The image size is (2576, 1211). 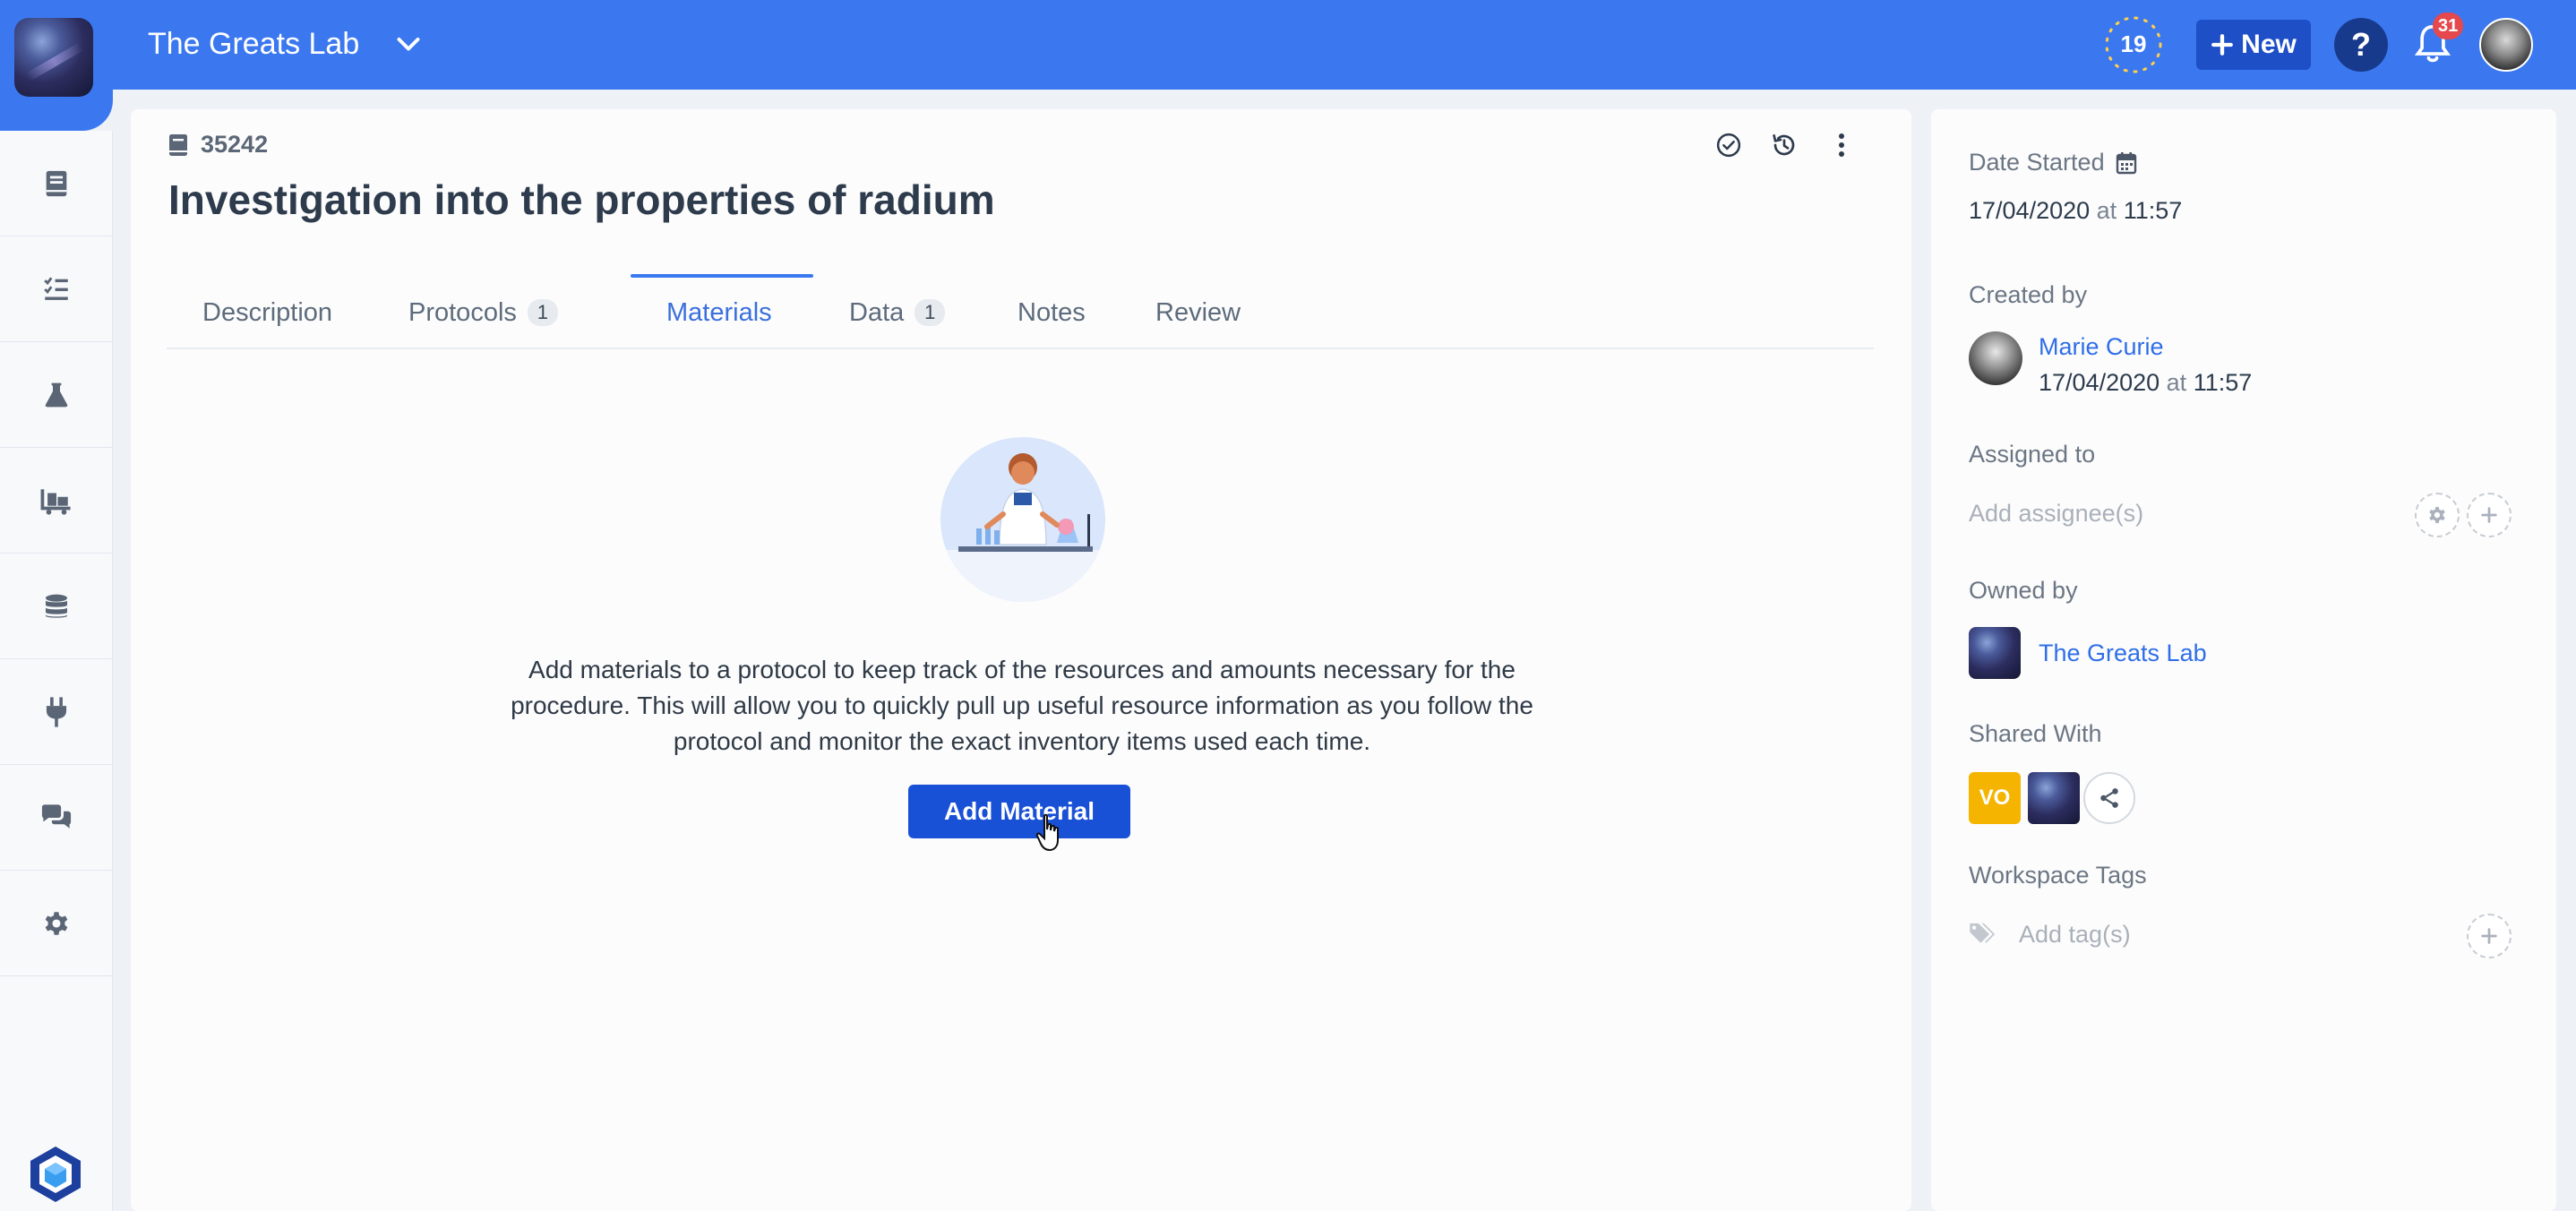 I want to click on streak-indicator: 19, so click(x=2133, y=45).